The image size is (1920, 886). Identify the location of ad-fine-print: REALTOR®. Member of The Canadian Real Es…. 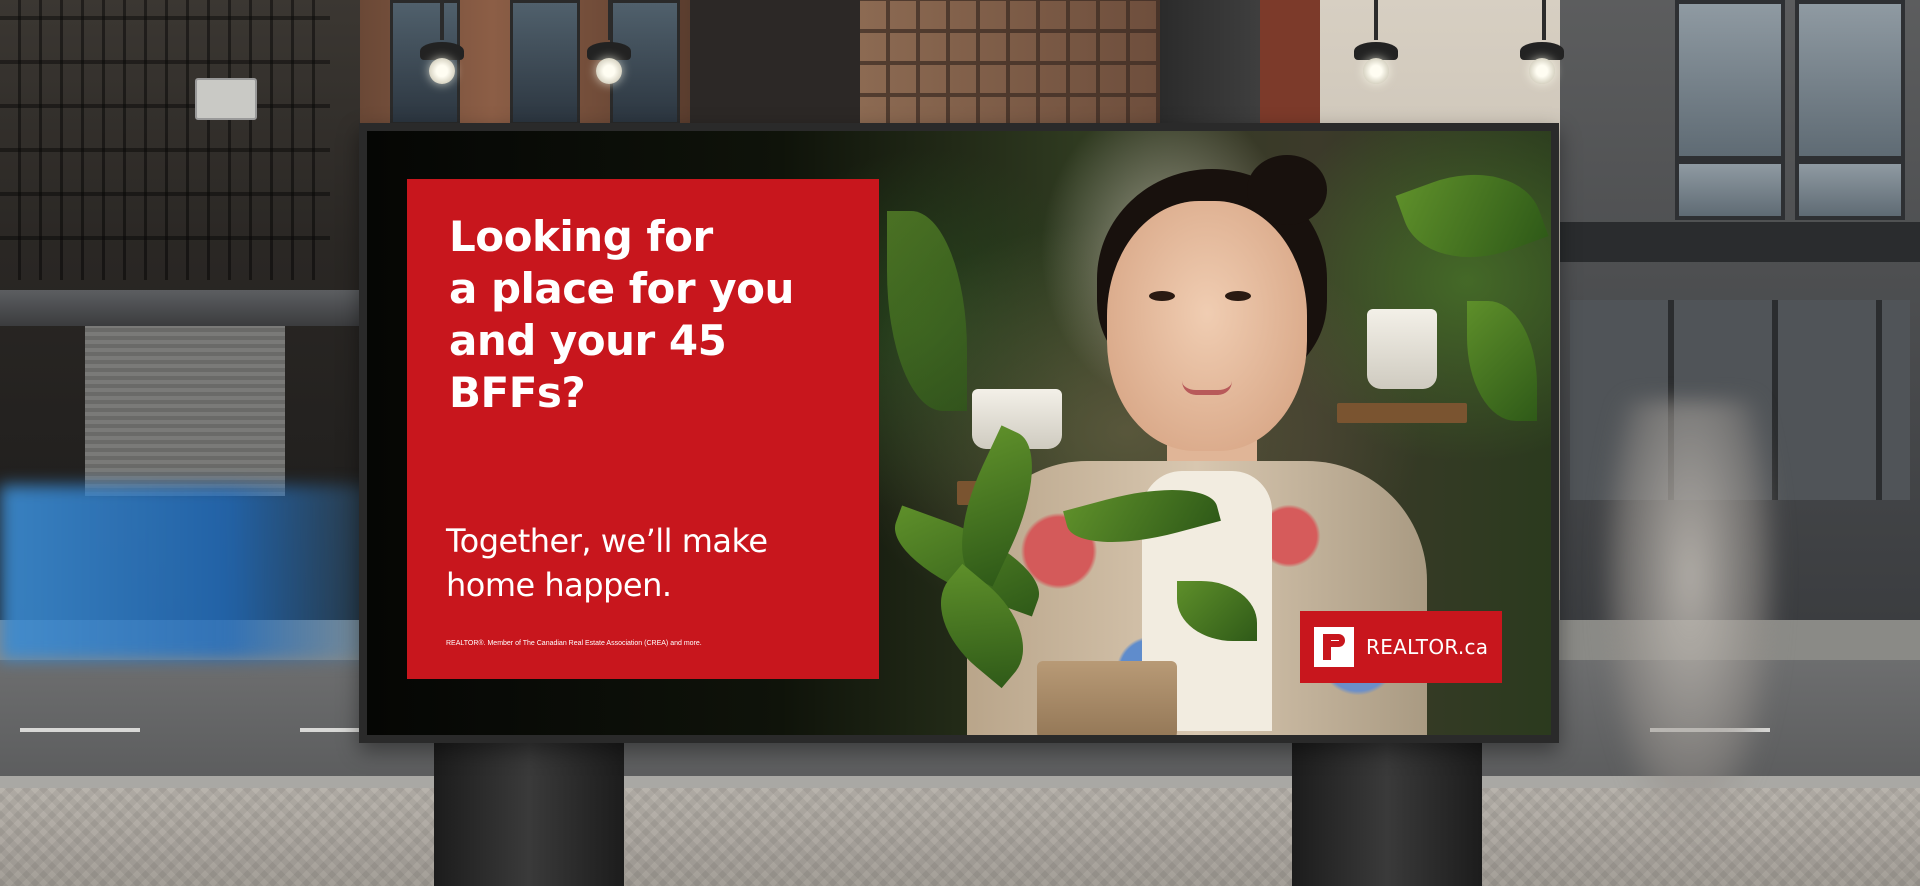
(574, 643).